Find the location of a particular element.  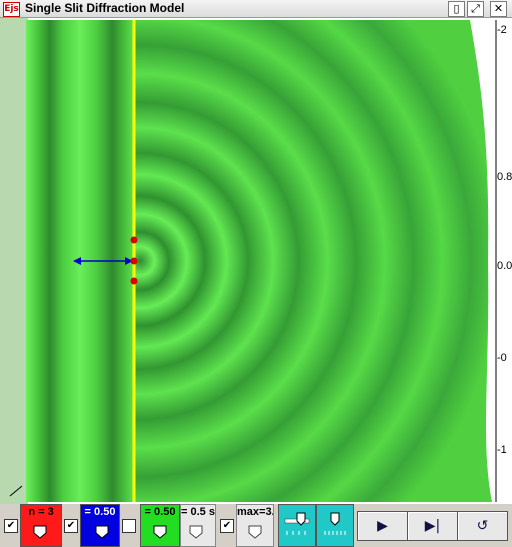

maximize-button: ⤢ is located at coordinates (475, 9).